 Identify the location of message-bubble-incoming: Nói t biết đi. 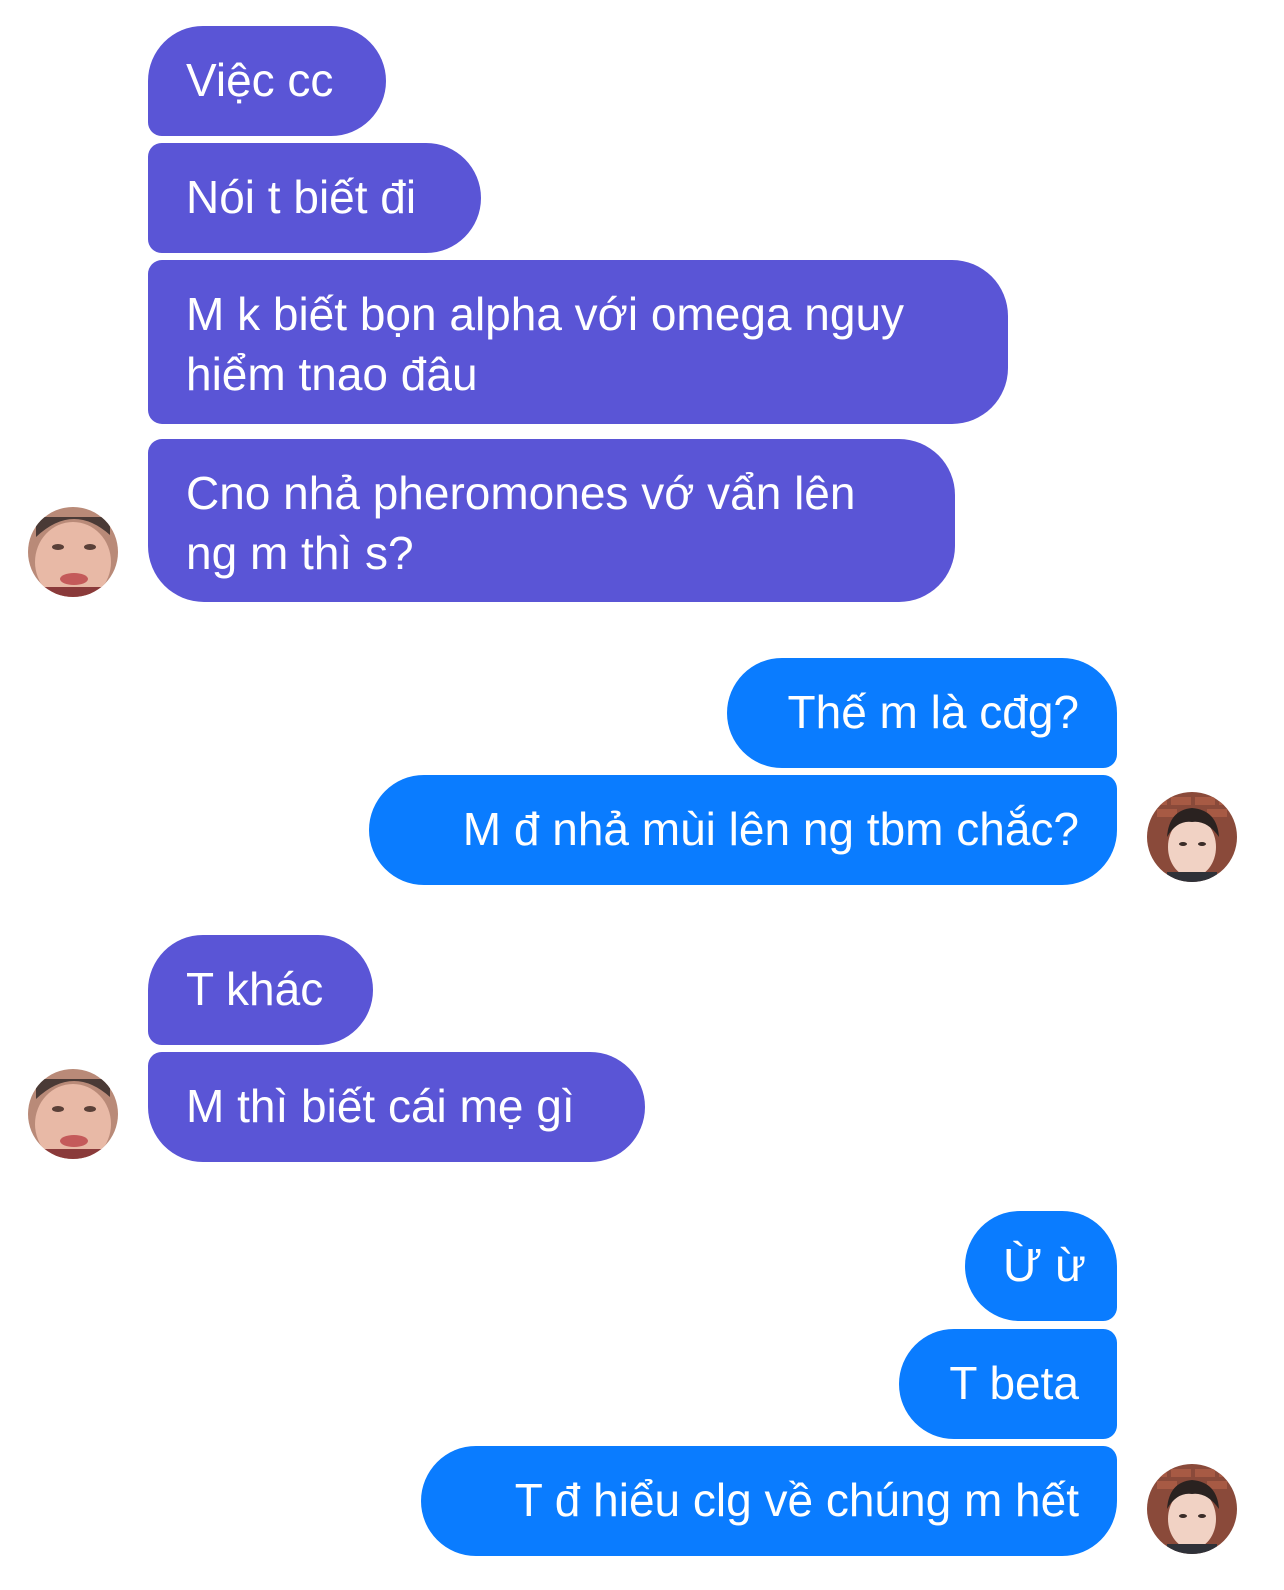
(314, 198).